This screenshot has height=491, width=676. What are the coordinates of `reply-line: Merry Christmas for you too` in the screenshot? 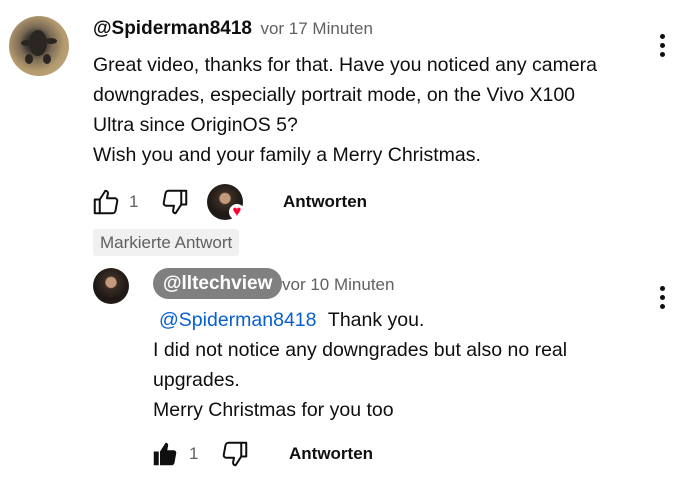 It's located at (273, 410).